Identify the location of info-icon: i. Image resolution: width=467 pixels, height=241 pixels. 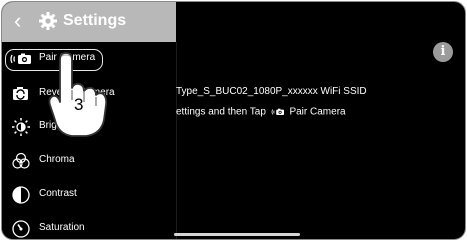
(443, 52).